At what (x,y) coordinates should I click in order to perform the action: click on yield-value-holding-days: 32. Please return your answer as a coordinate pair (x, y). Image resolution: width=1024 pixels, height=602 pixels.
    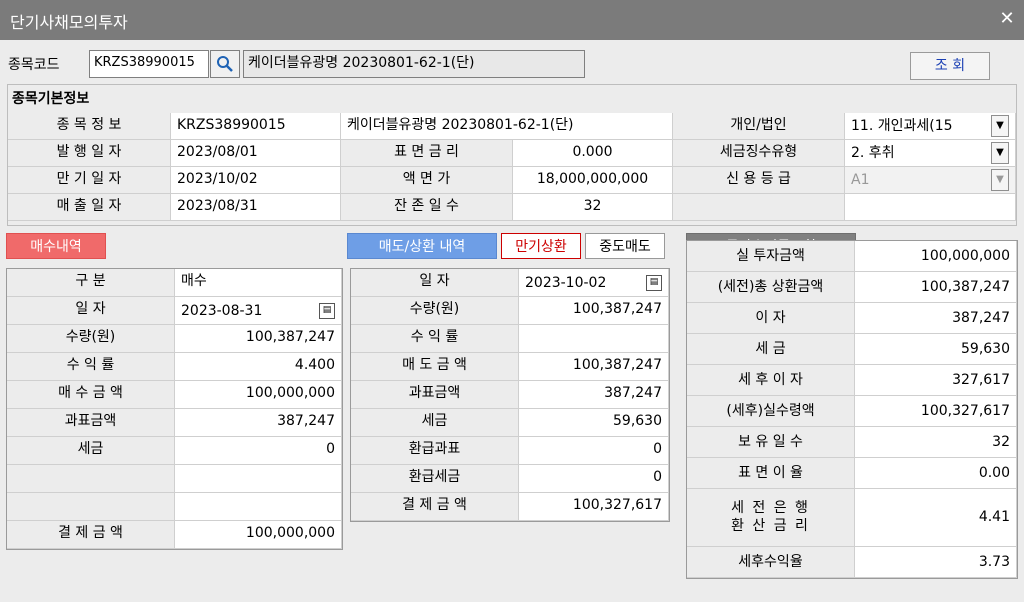
    Looking at the image, I should click on (936, 442).